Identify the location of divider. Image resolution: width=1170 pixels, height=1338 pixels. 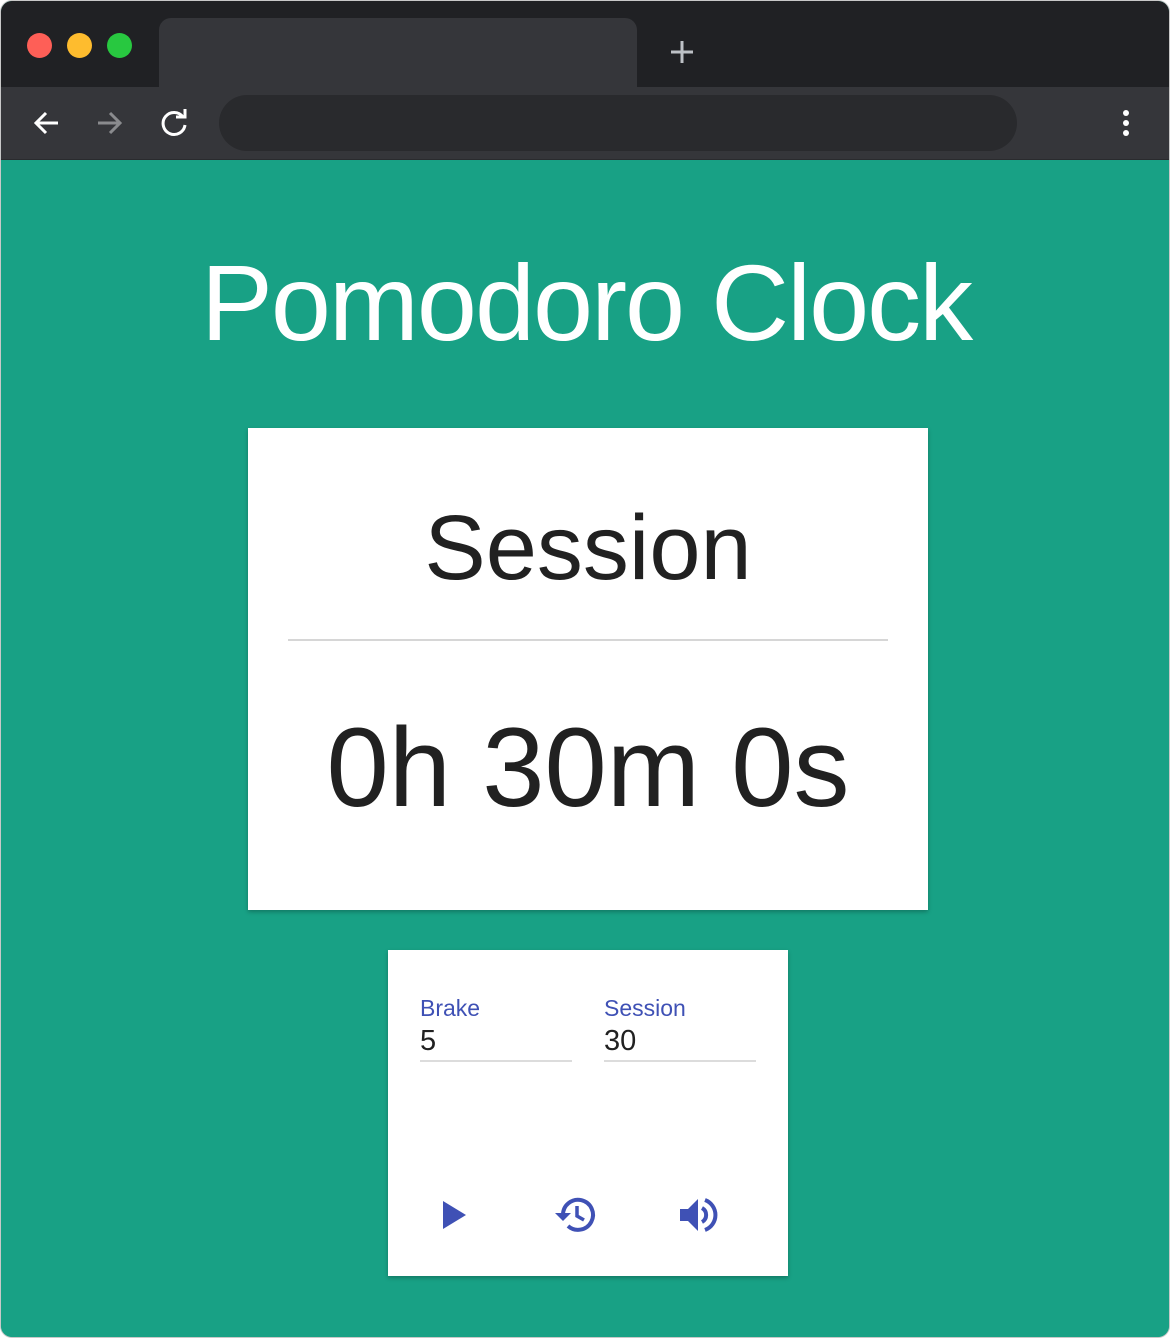
(588, 640).